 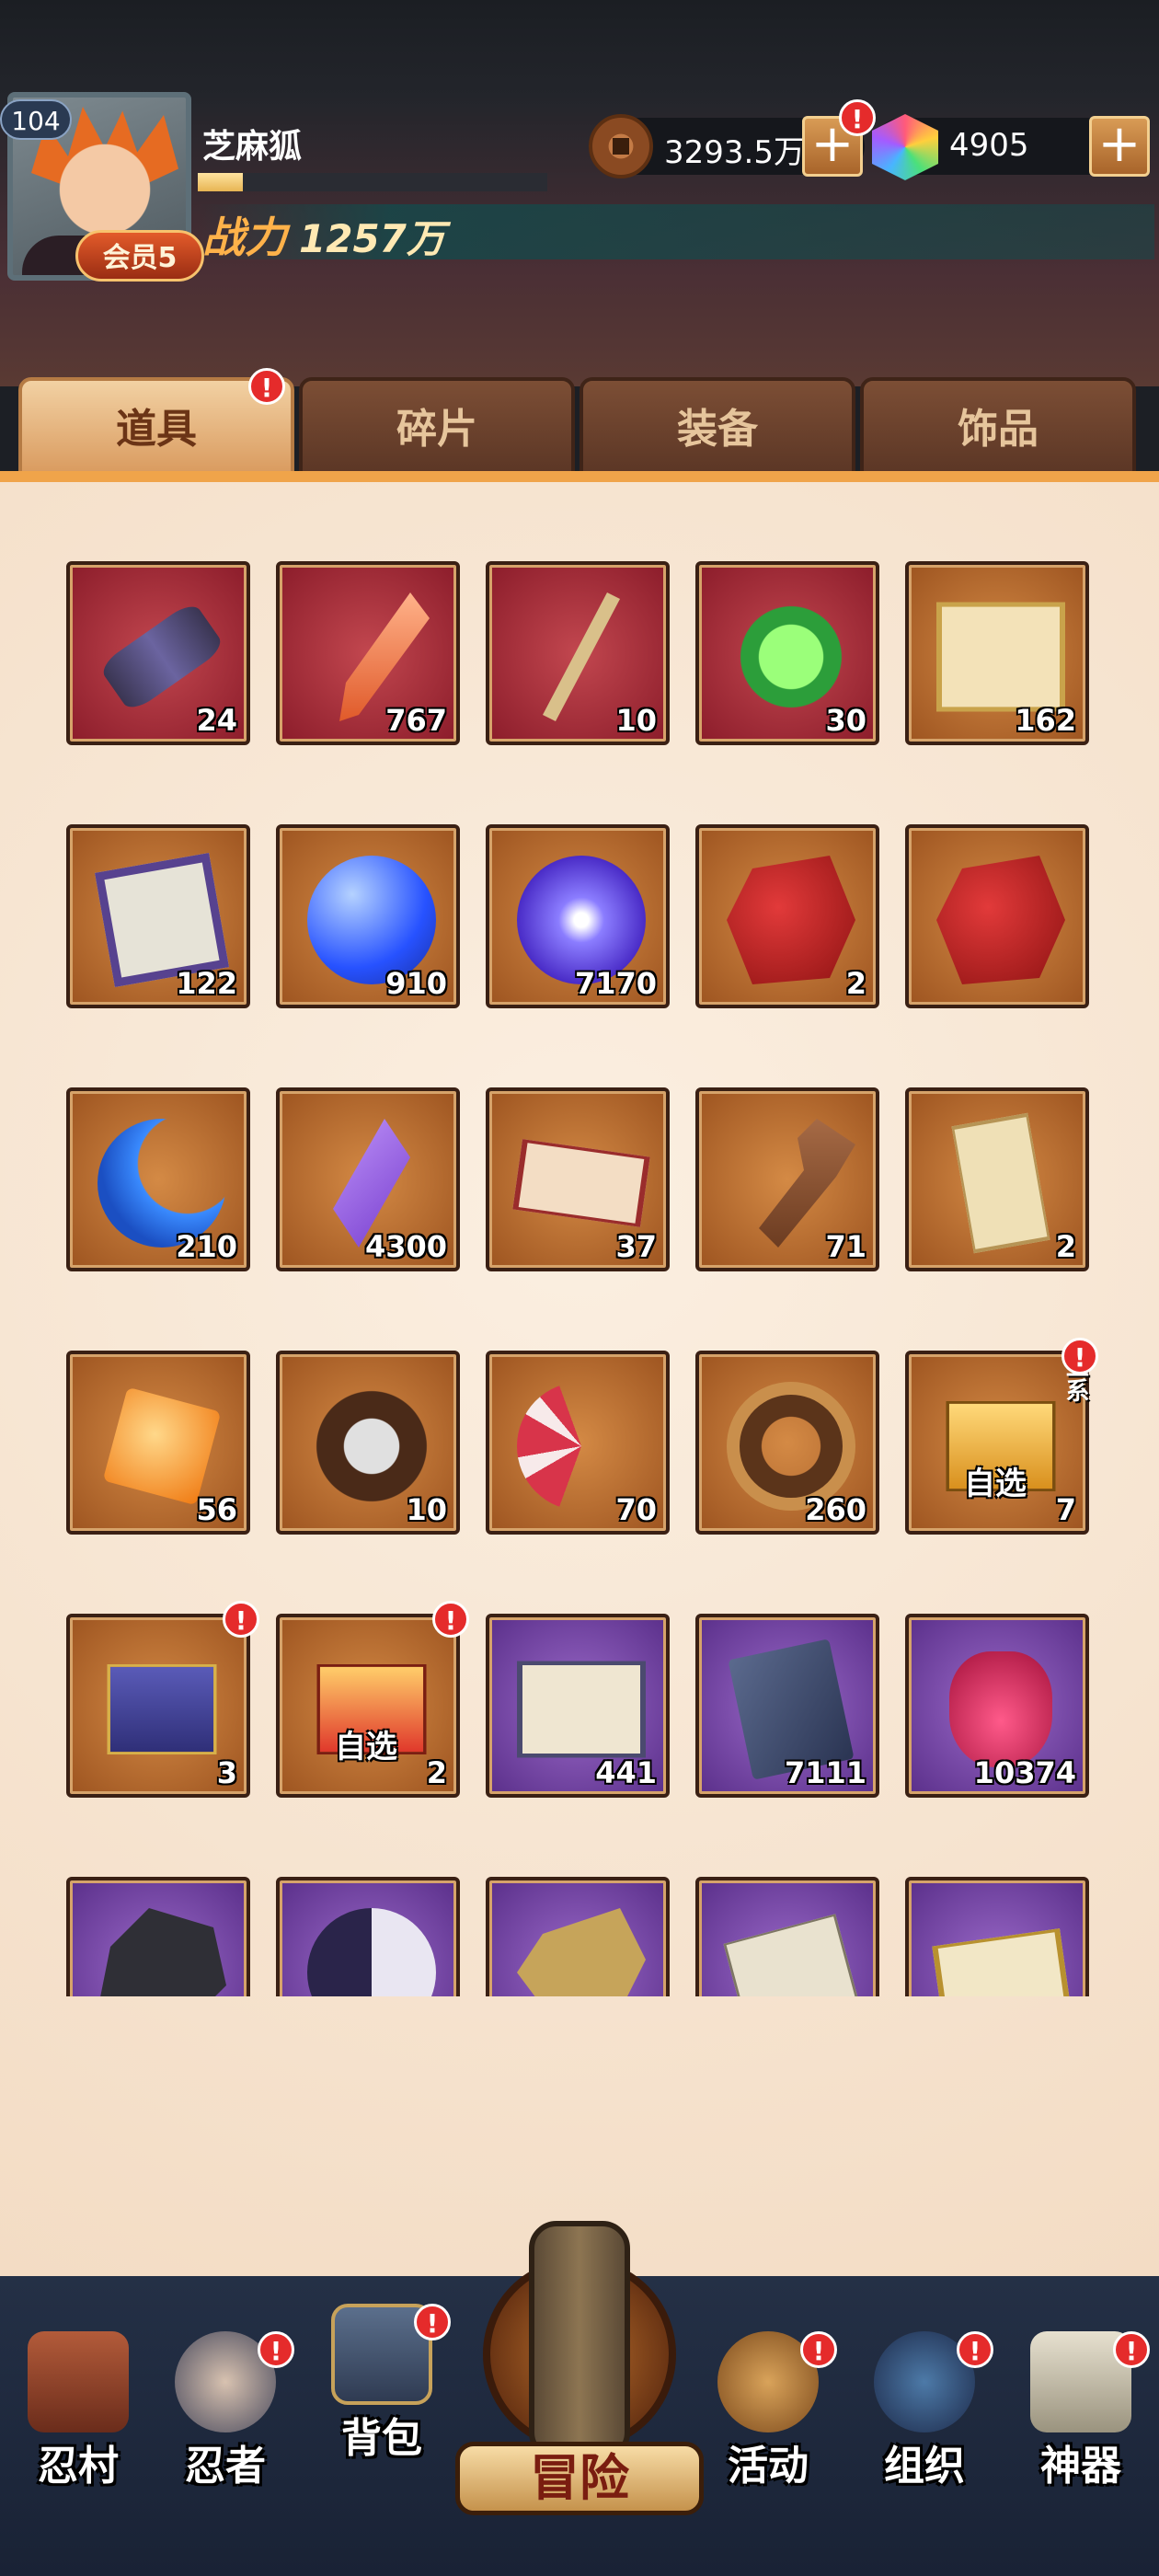 I want to click on item-count: 767, so click(x=416, y=720).